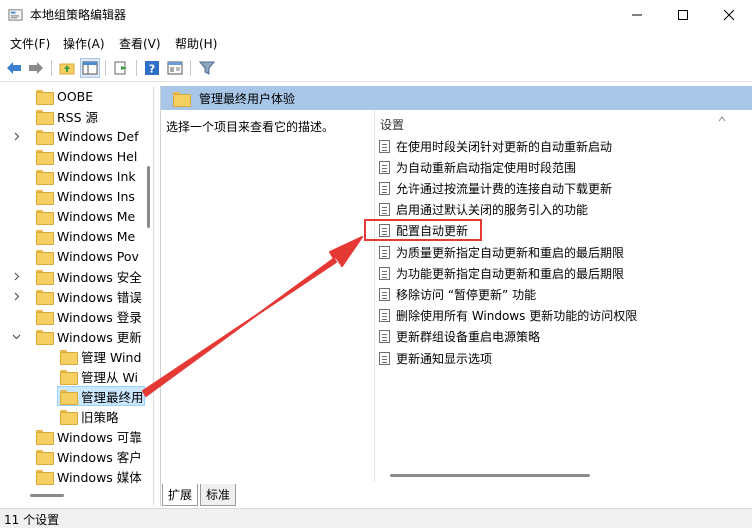 Image resolution: width=752 pixels, height=528 pixels. I want to click on back-button, so click(14, 68).